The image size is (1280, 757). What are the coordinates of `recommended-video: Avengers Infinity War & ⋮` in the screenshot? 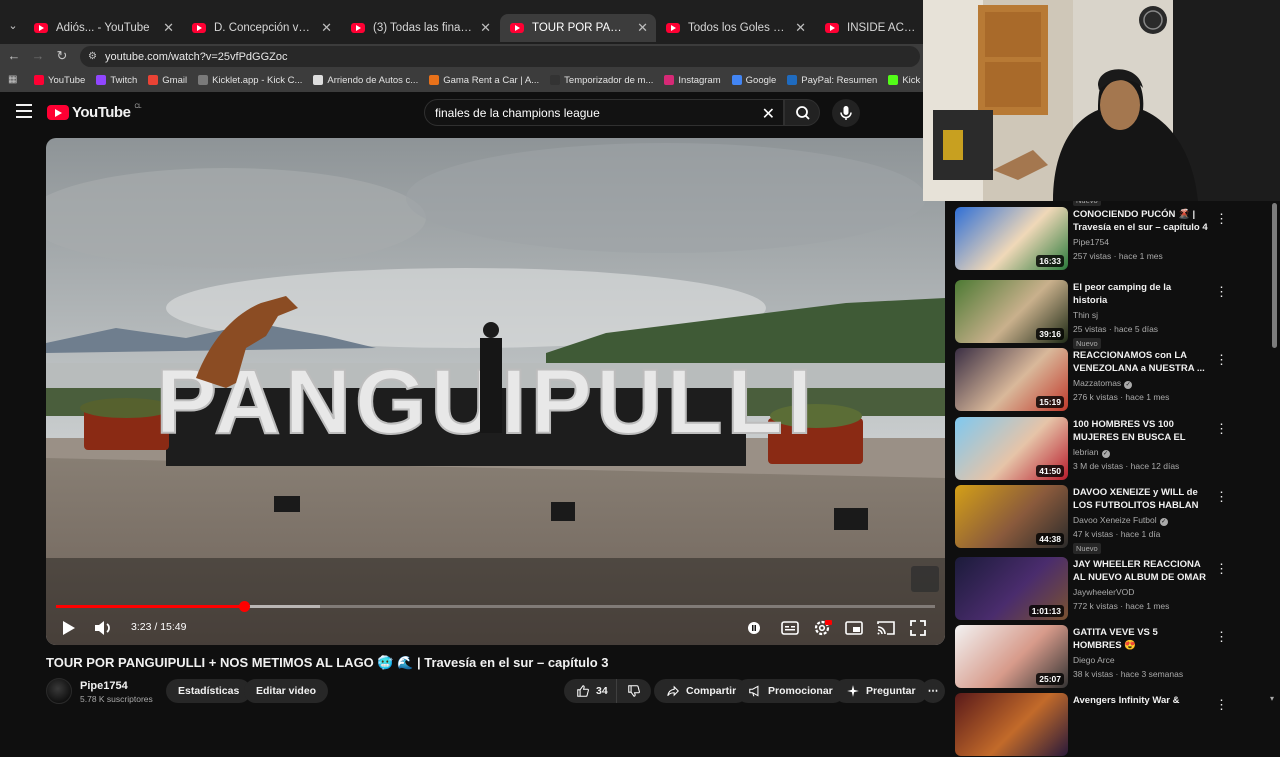 It's located at (1100, 725).